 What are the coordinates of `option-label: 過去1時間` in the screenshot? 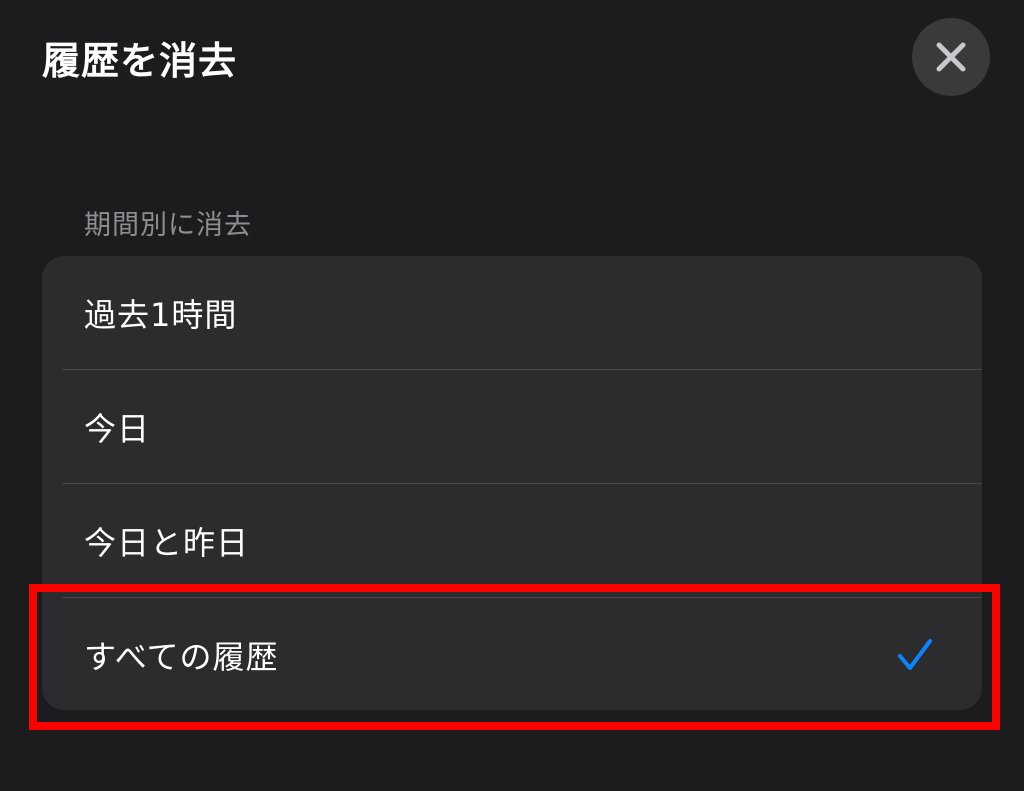 It's located at (161, 315).